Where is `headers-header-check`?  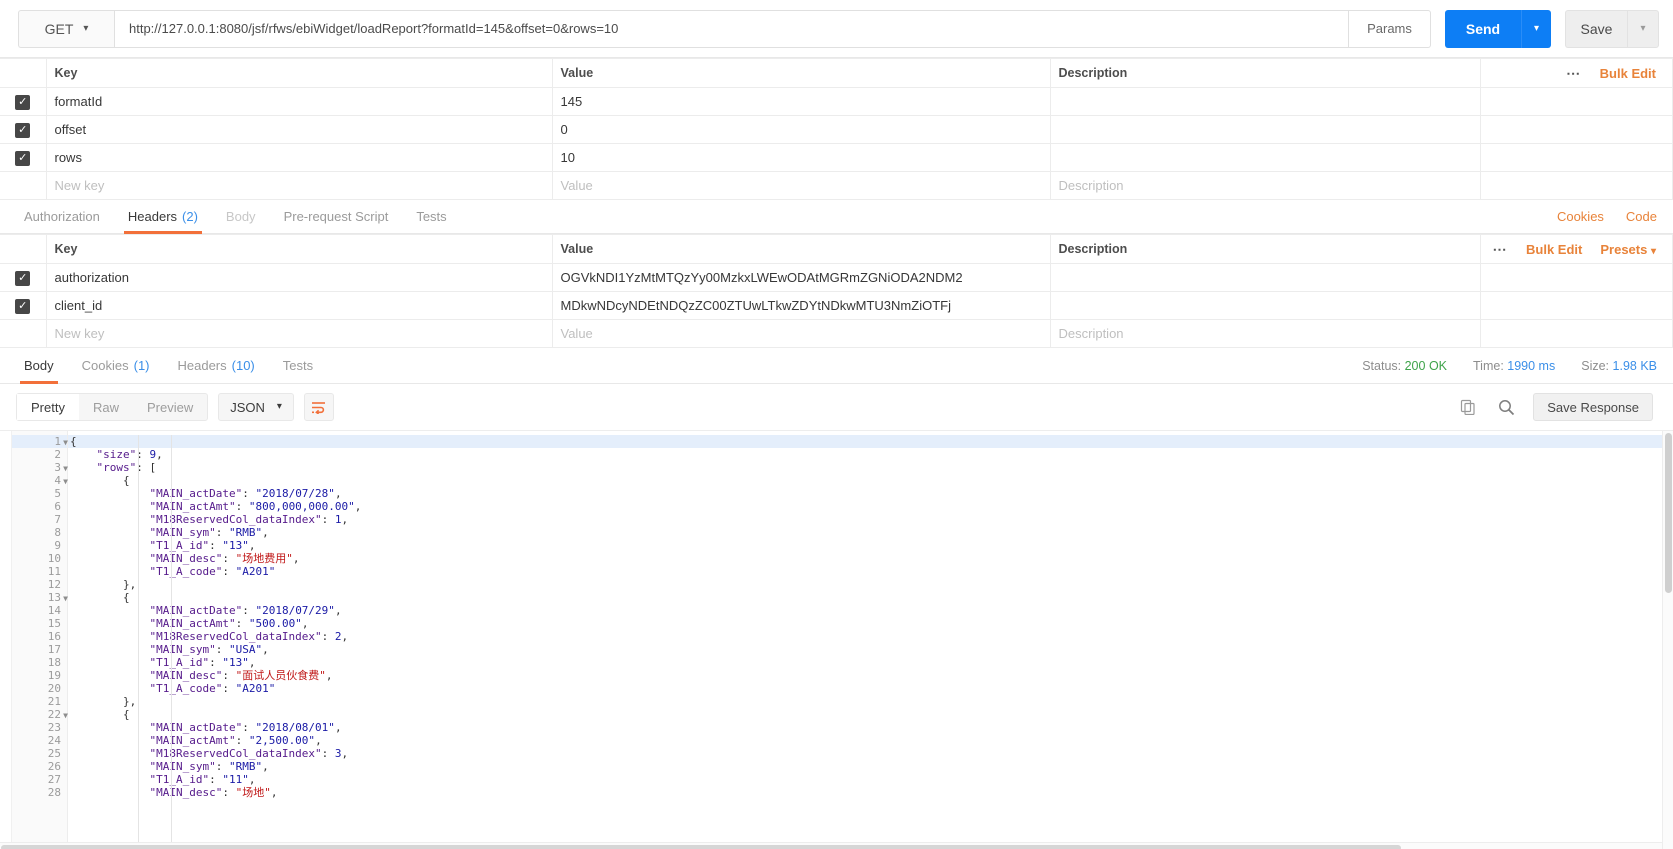 headers-header-check is located at coordinates (23, 249).